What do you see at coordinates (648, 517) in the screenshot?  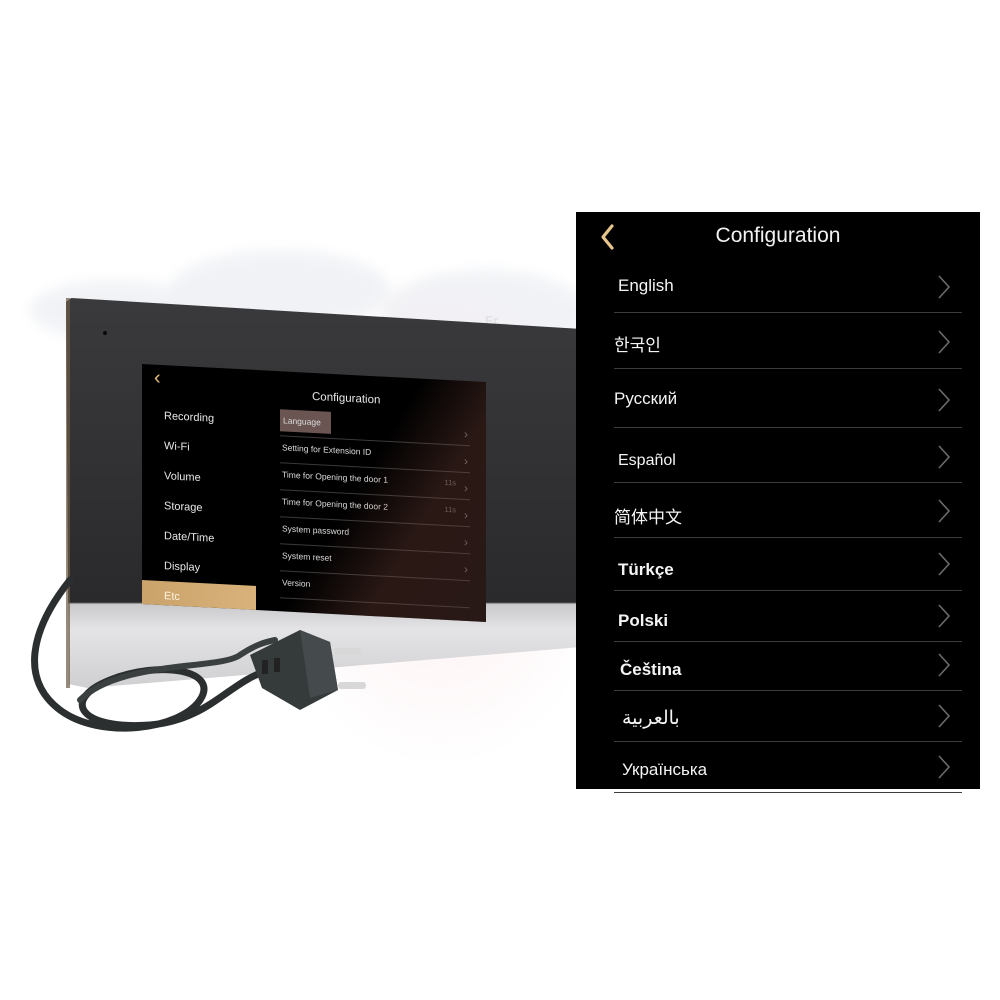 I see `language-label: 简体中文` at bounding box center [648, 517].